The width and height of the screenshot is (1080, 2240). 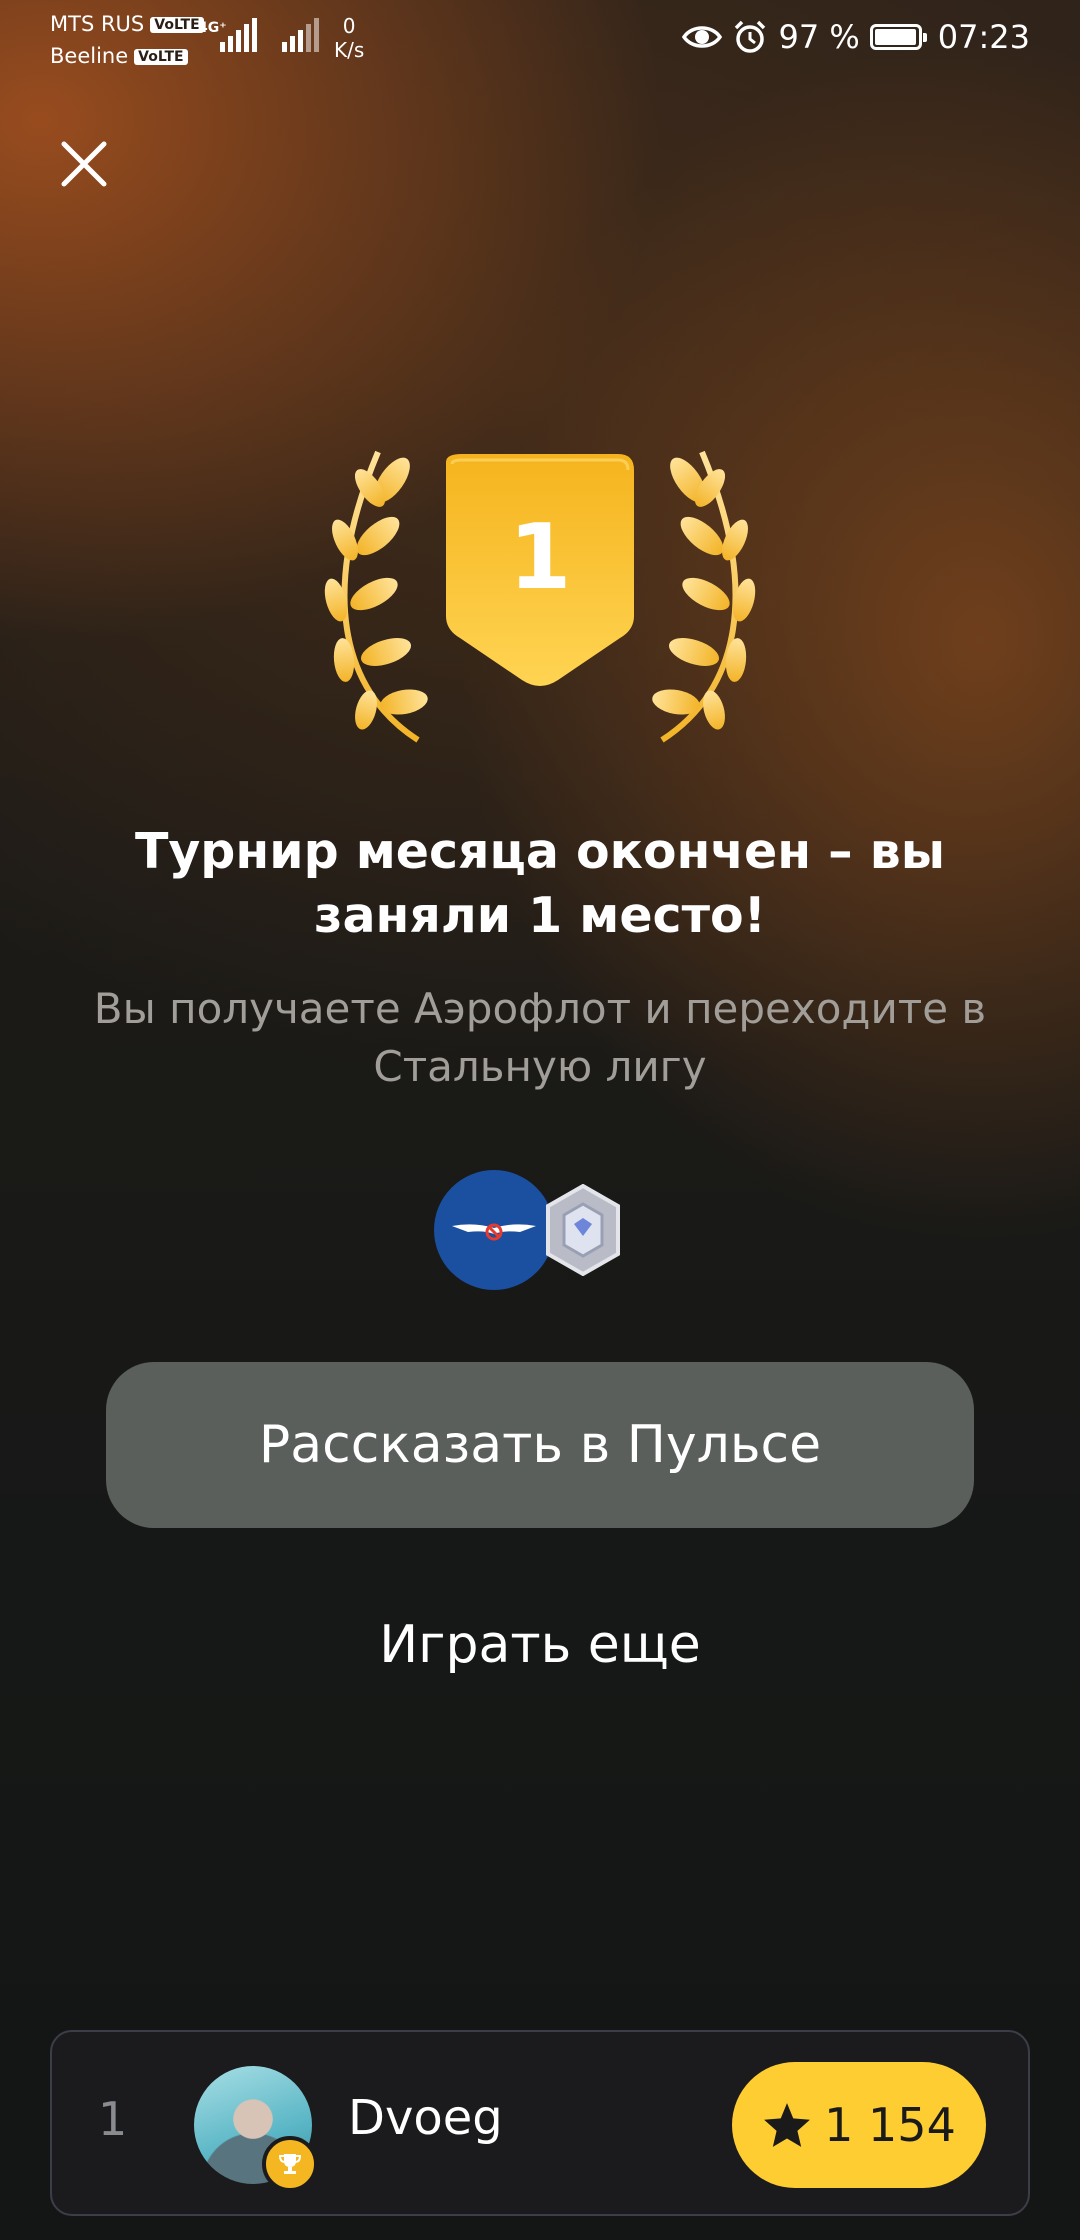 I want to click on score-badge: 1 154, so click(x=859, y=2125).